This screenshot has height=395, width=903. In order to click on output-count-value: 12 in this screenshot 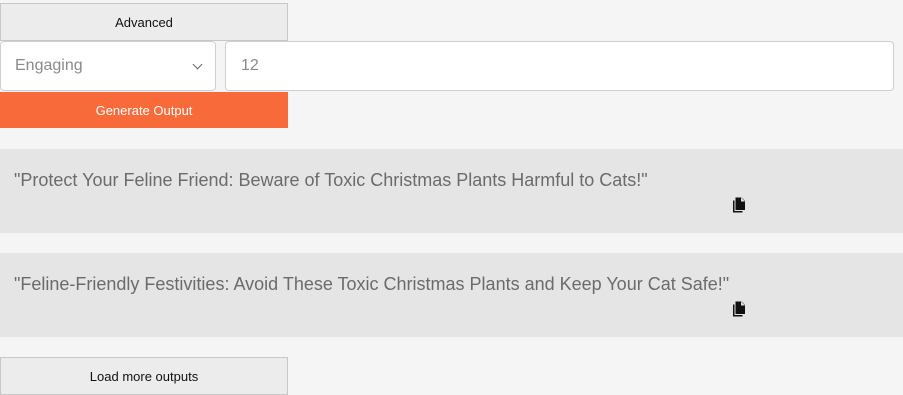, I will do `click(250, 65)`.